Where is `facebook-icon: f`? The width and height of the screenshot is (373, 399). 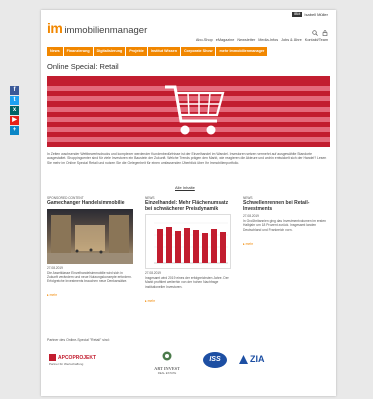 facebook-icon: f is located at coordinates (14, 90).